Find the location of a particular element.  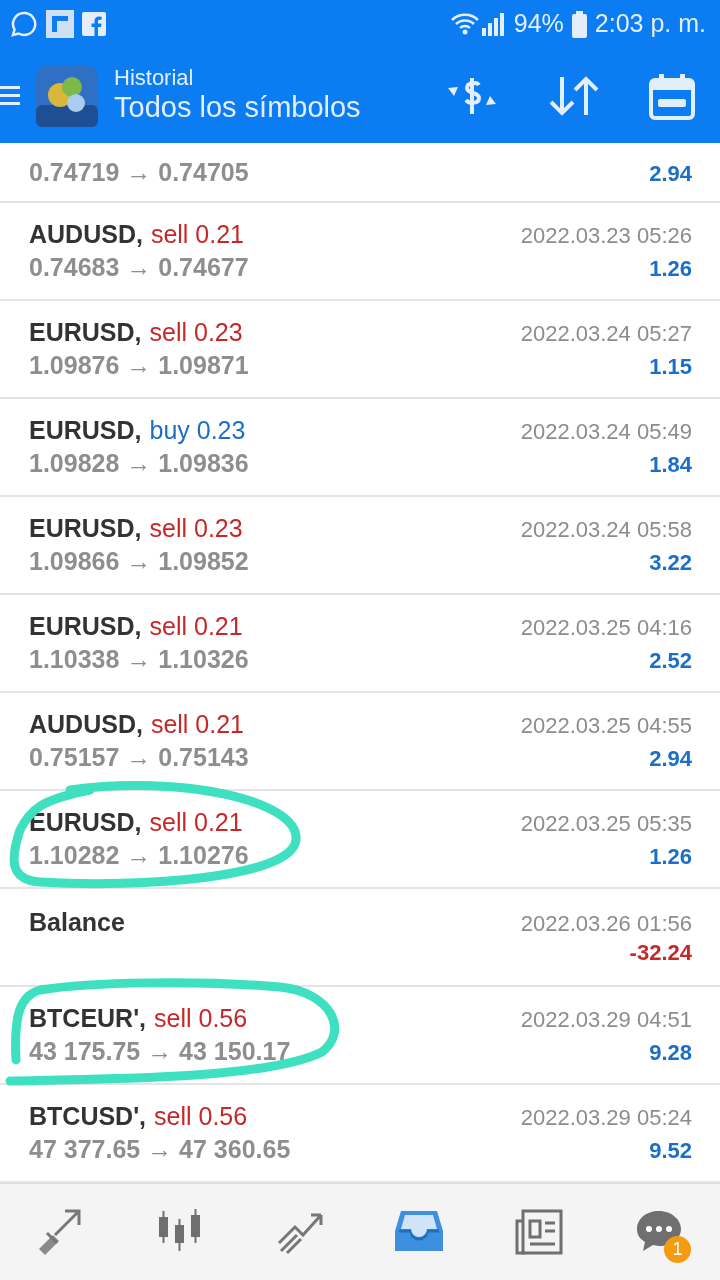

deal-symbol: BTCEUR', is located at coordinates (88, 1018).